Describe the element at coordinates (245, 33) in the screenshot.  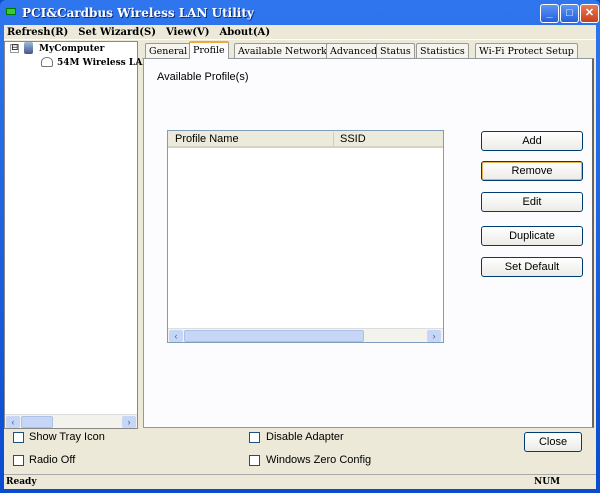
I see `menu-about: About(A)` at that location.